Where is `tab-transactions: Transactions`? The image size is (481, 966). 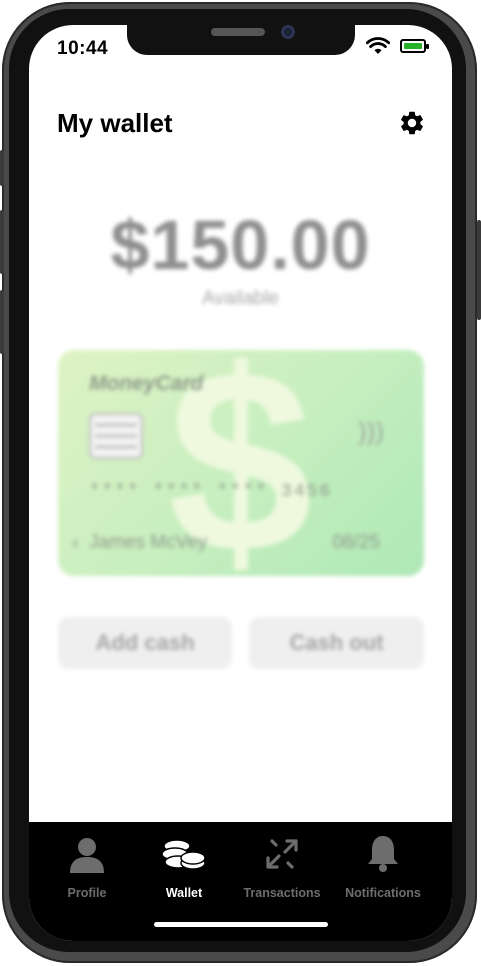
tab-transactions: Transactions is located at coordinates (282, 868).